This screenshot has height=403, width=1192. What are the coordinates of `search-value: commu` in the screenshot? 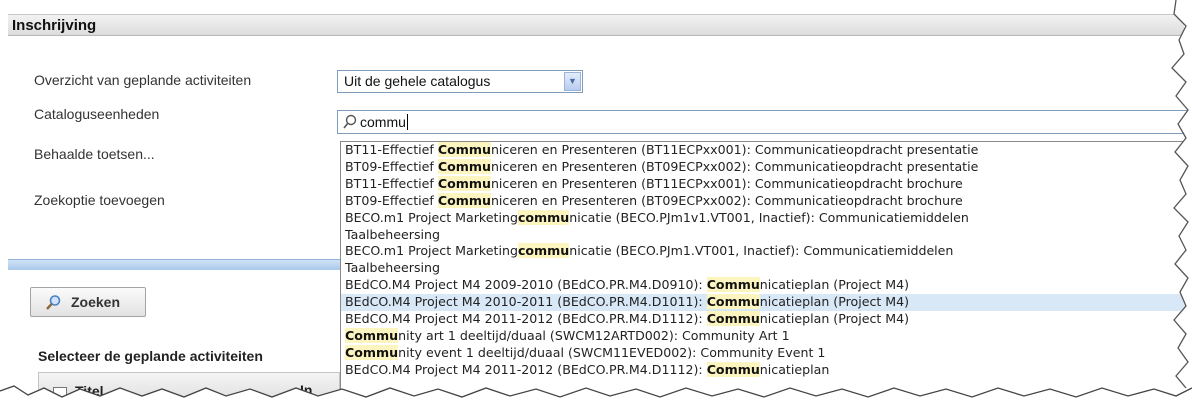 It's located at (383, 122).